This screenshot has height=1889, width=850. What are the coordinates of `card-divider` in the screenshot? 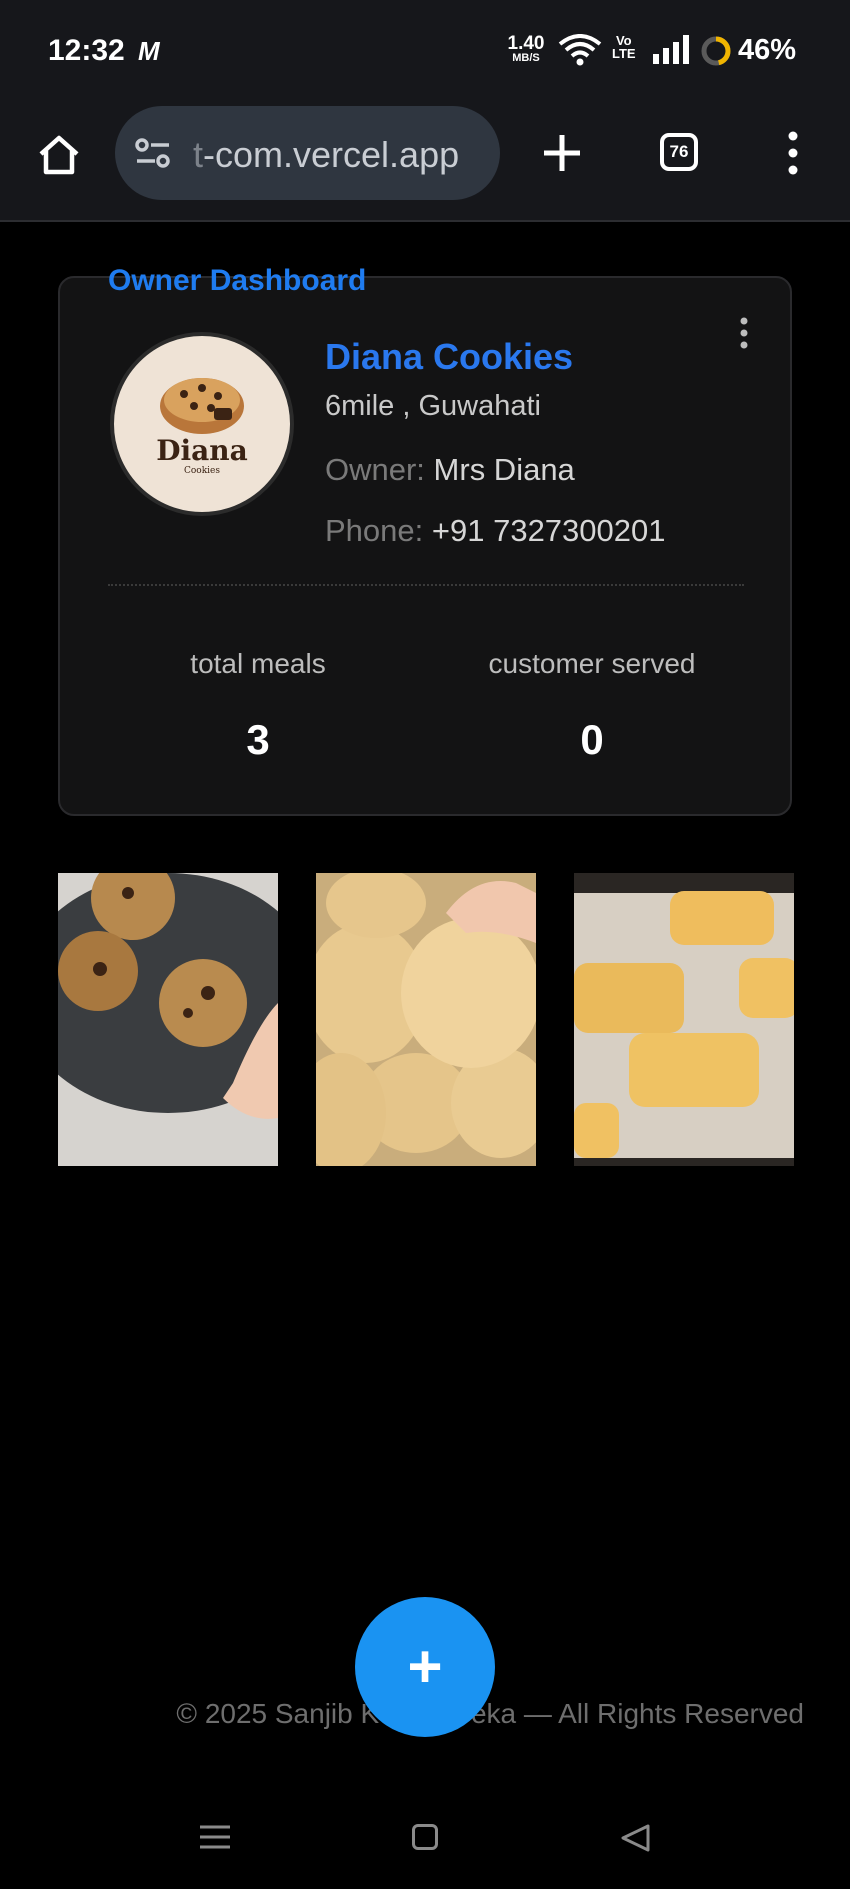 It's located at (426, 585).